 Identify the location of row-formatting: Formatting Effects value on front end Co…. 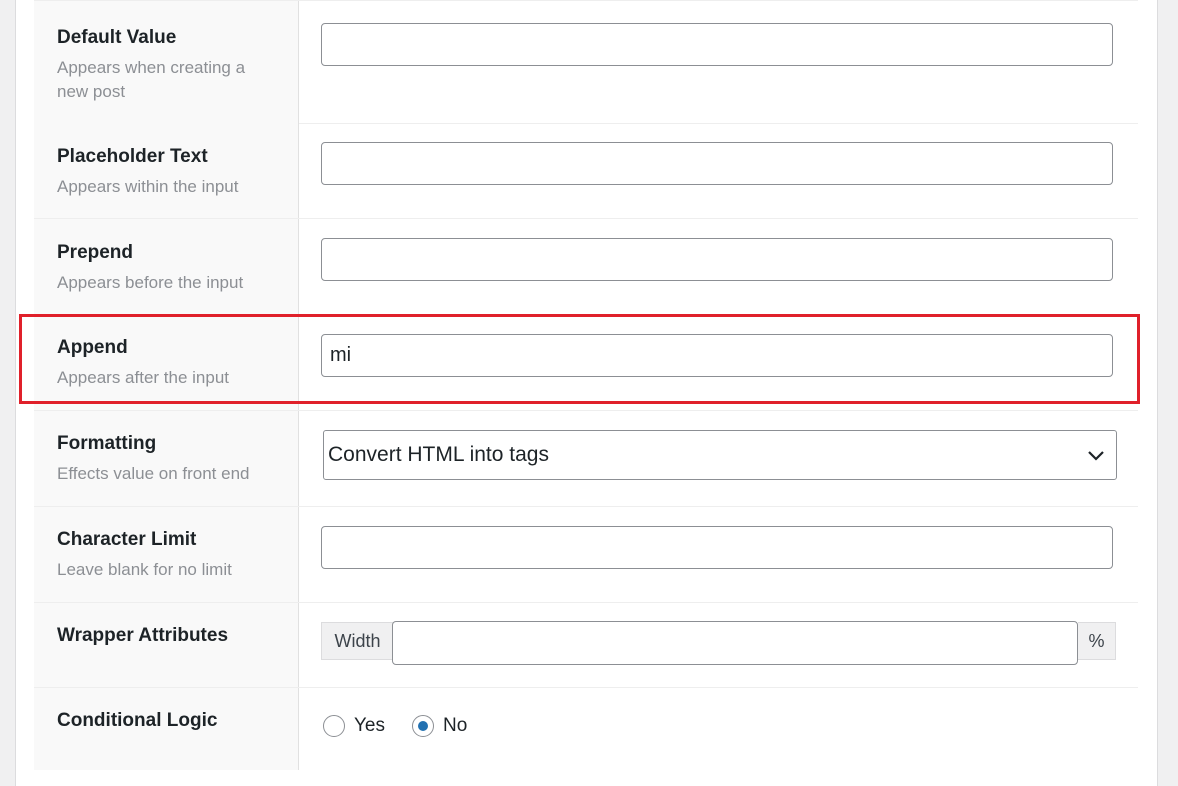
(586, 459).